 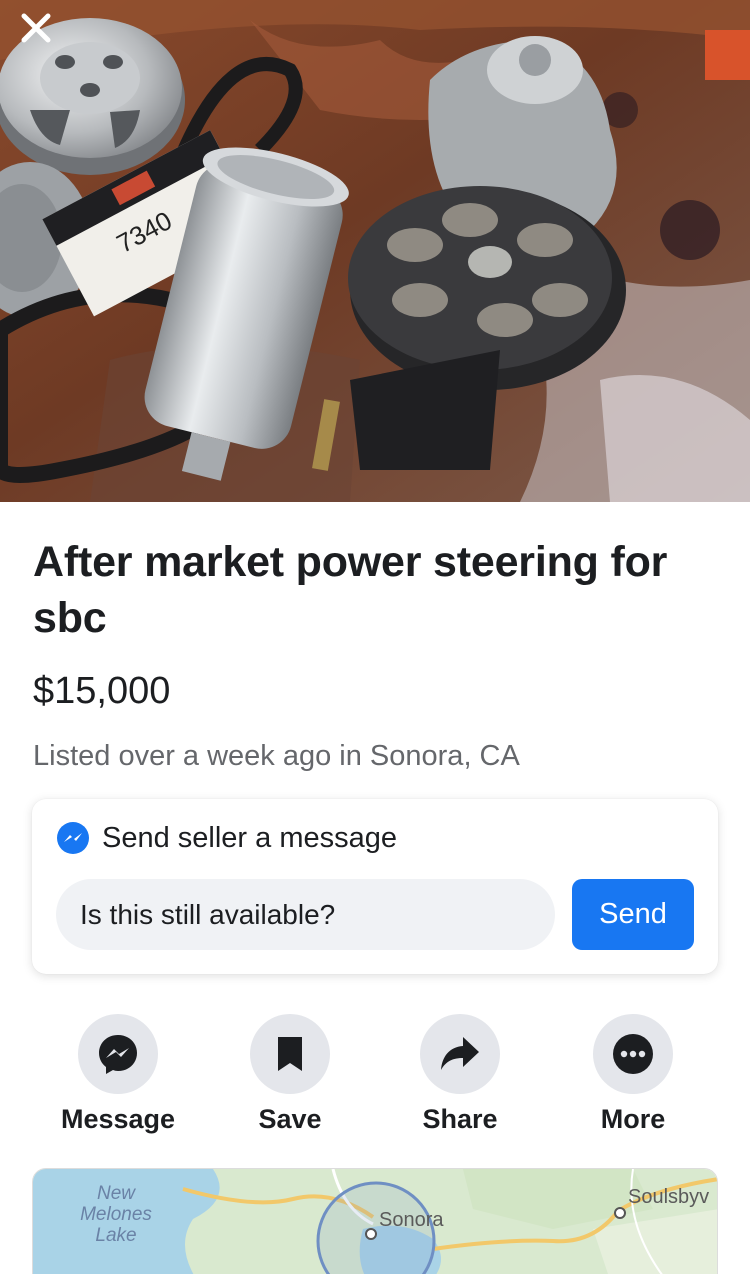 I want to click on listing-title: After market power steering for sbc, so click(x=350, y=590).